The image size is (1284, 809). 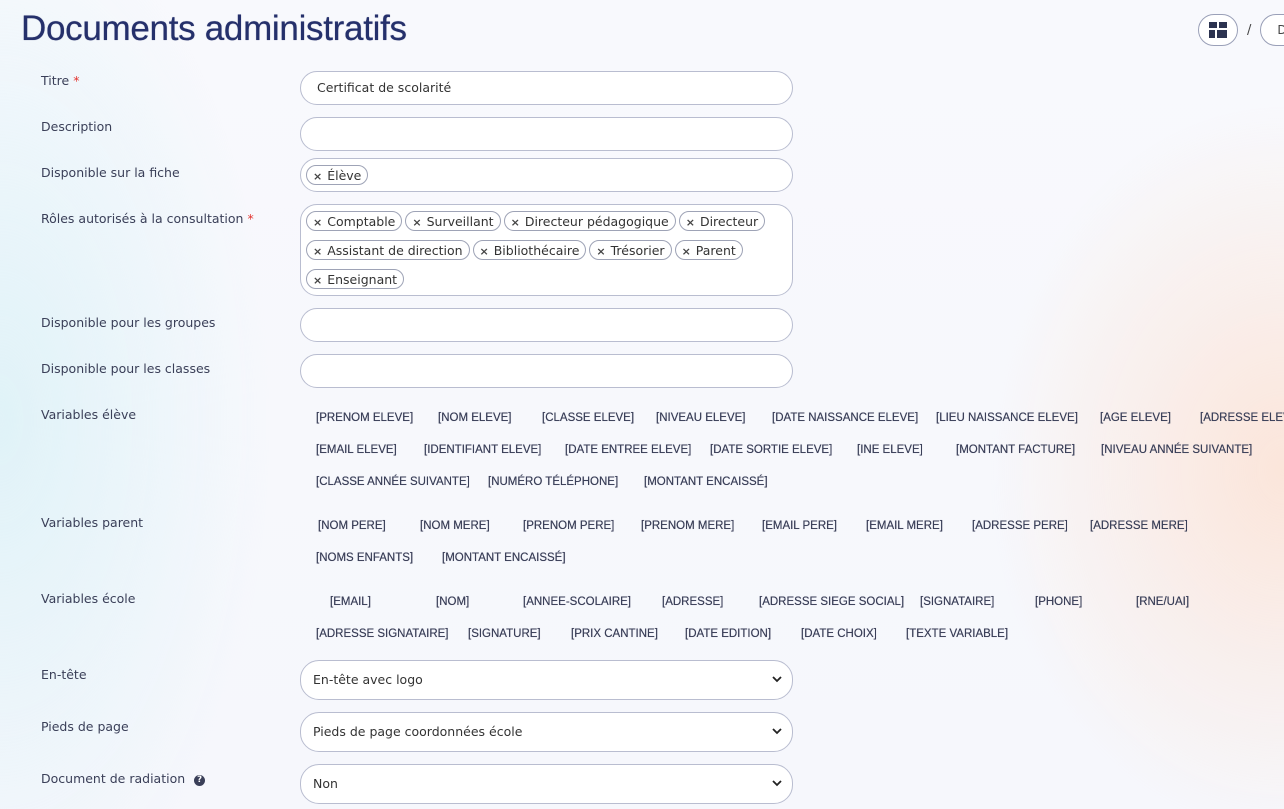 I want to click on variable-chip: [NOMS ENFANTS], so click(x=364, y=558).